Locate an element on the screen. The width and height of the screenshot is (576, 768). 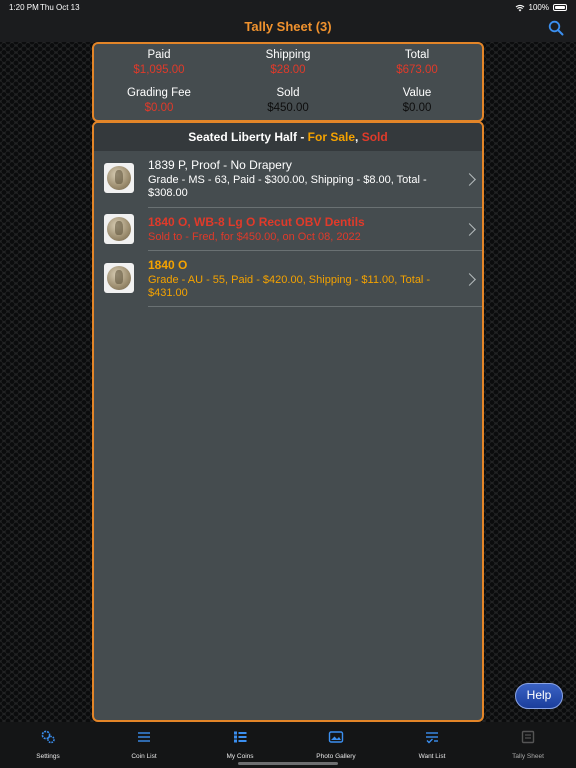
list-item-title: 1839 P, Proof - No Drapery is located at coordinates (220, 165).